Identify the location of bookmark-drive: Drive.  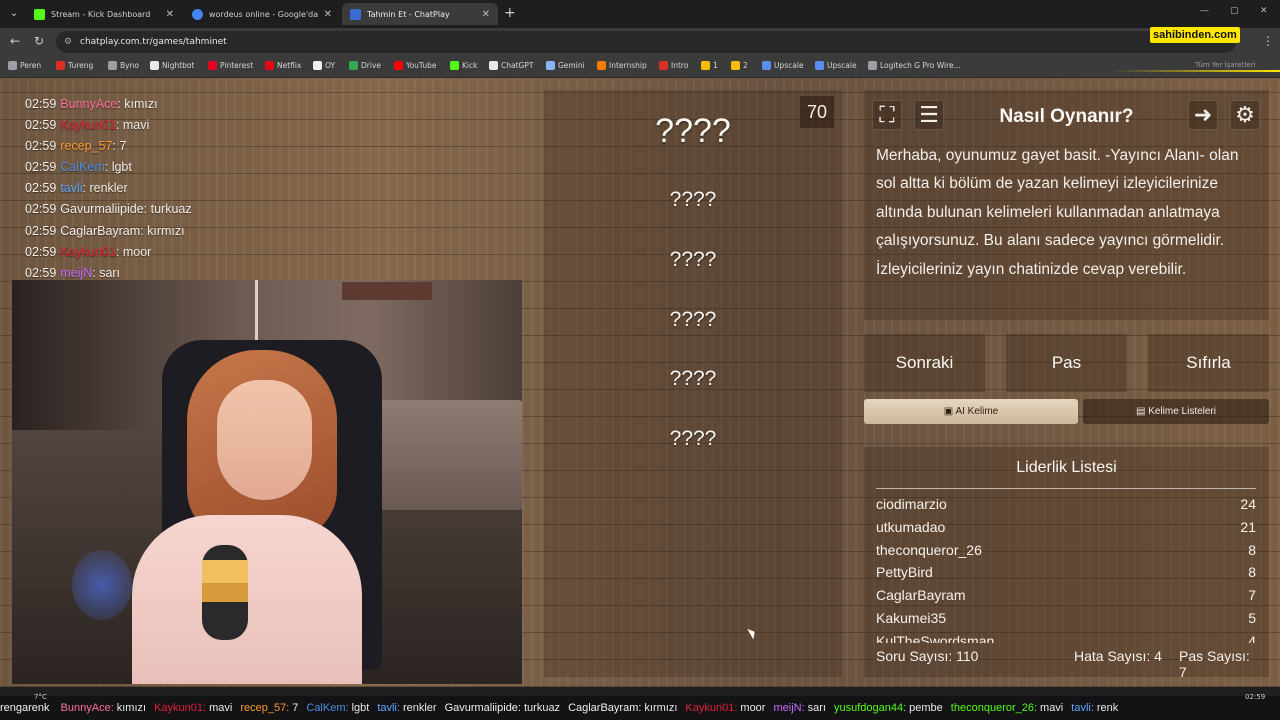
(365, 65).